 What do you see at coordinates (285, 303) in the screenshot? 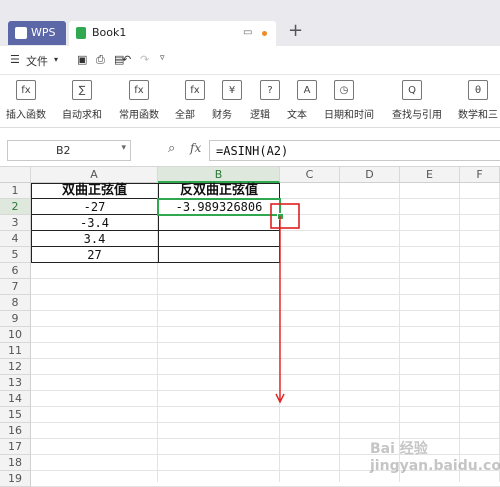
I see `annotation-overlay` at bounding box center [285, 303].